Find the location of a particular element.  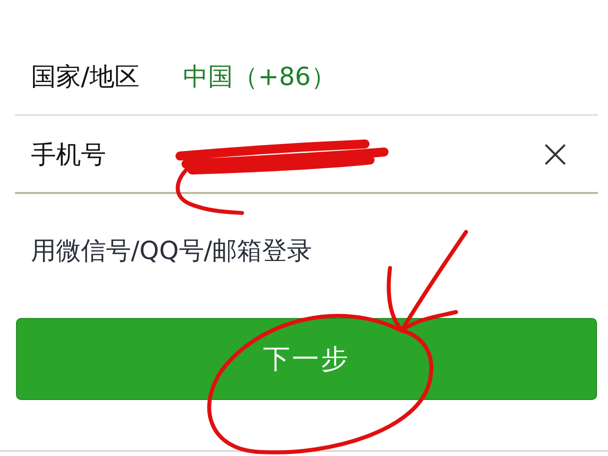

field-label: 国家/地区 is located at coordinates (85, 76).